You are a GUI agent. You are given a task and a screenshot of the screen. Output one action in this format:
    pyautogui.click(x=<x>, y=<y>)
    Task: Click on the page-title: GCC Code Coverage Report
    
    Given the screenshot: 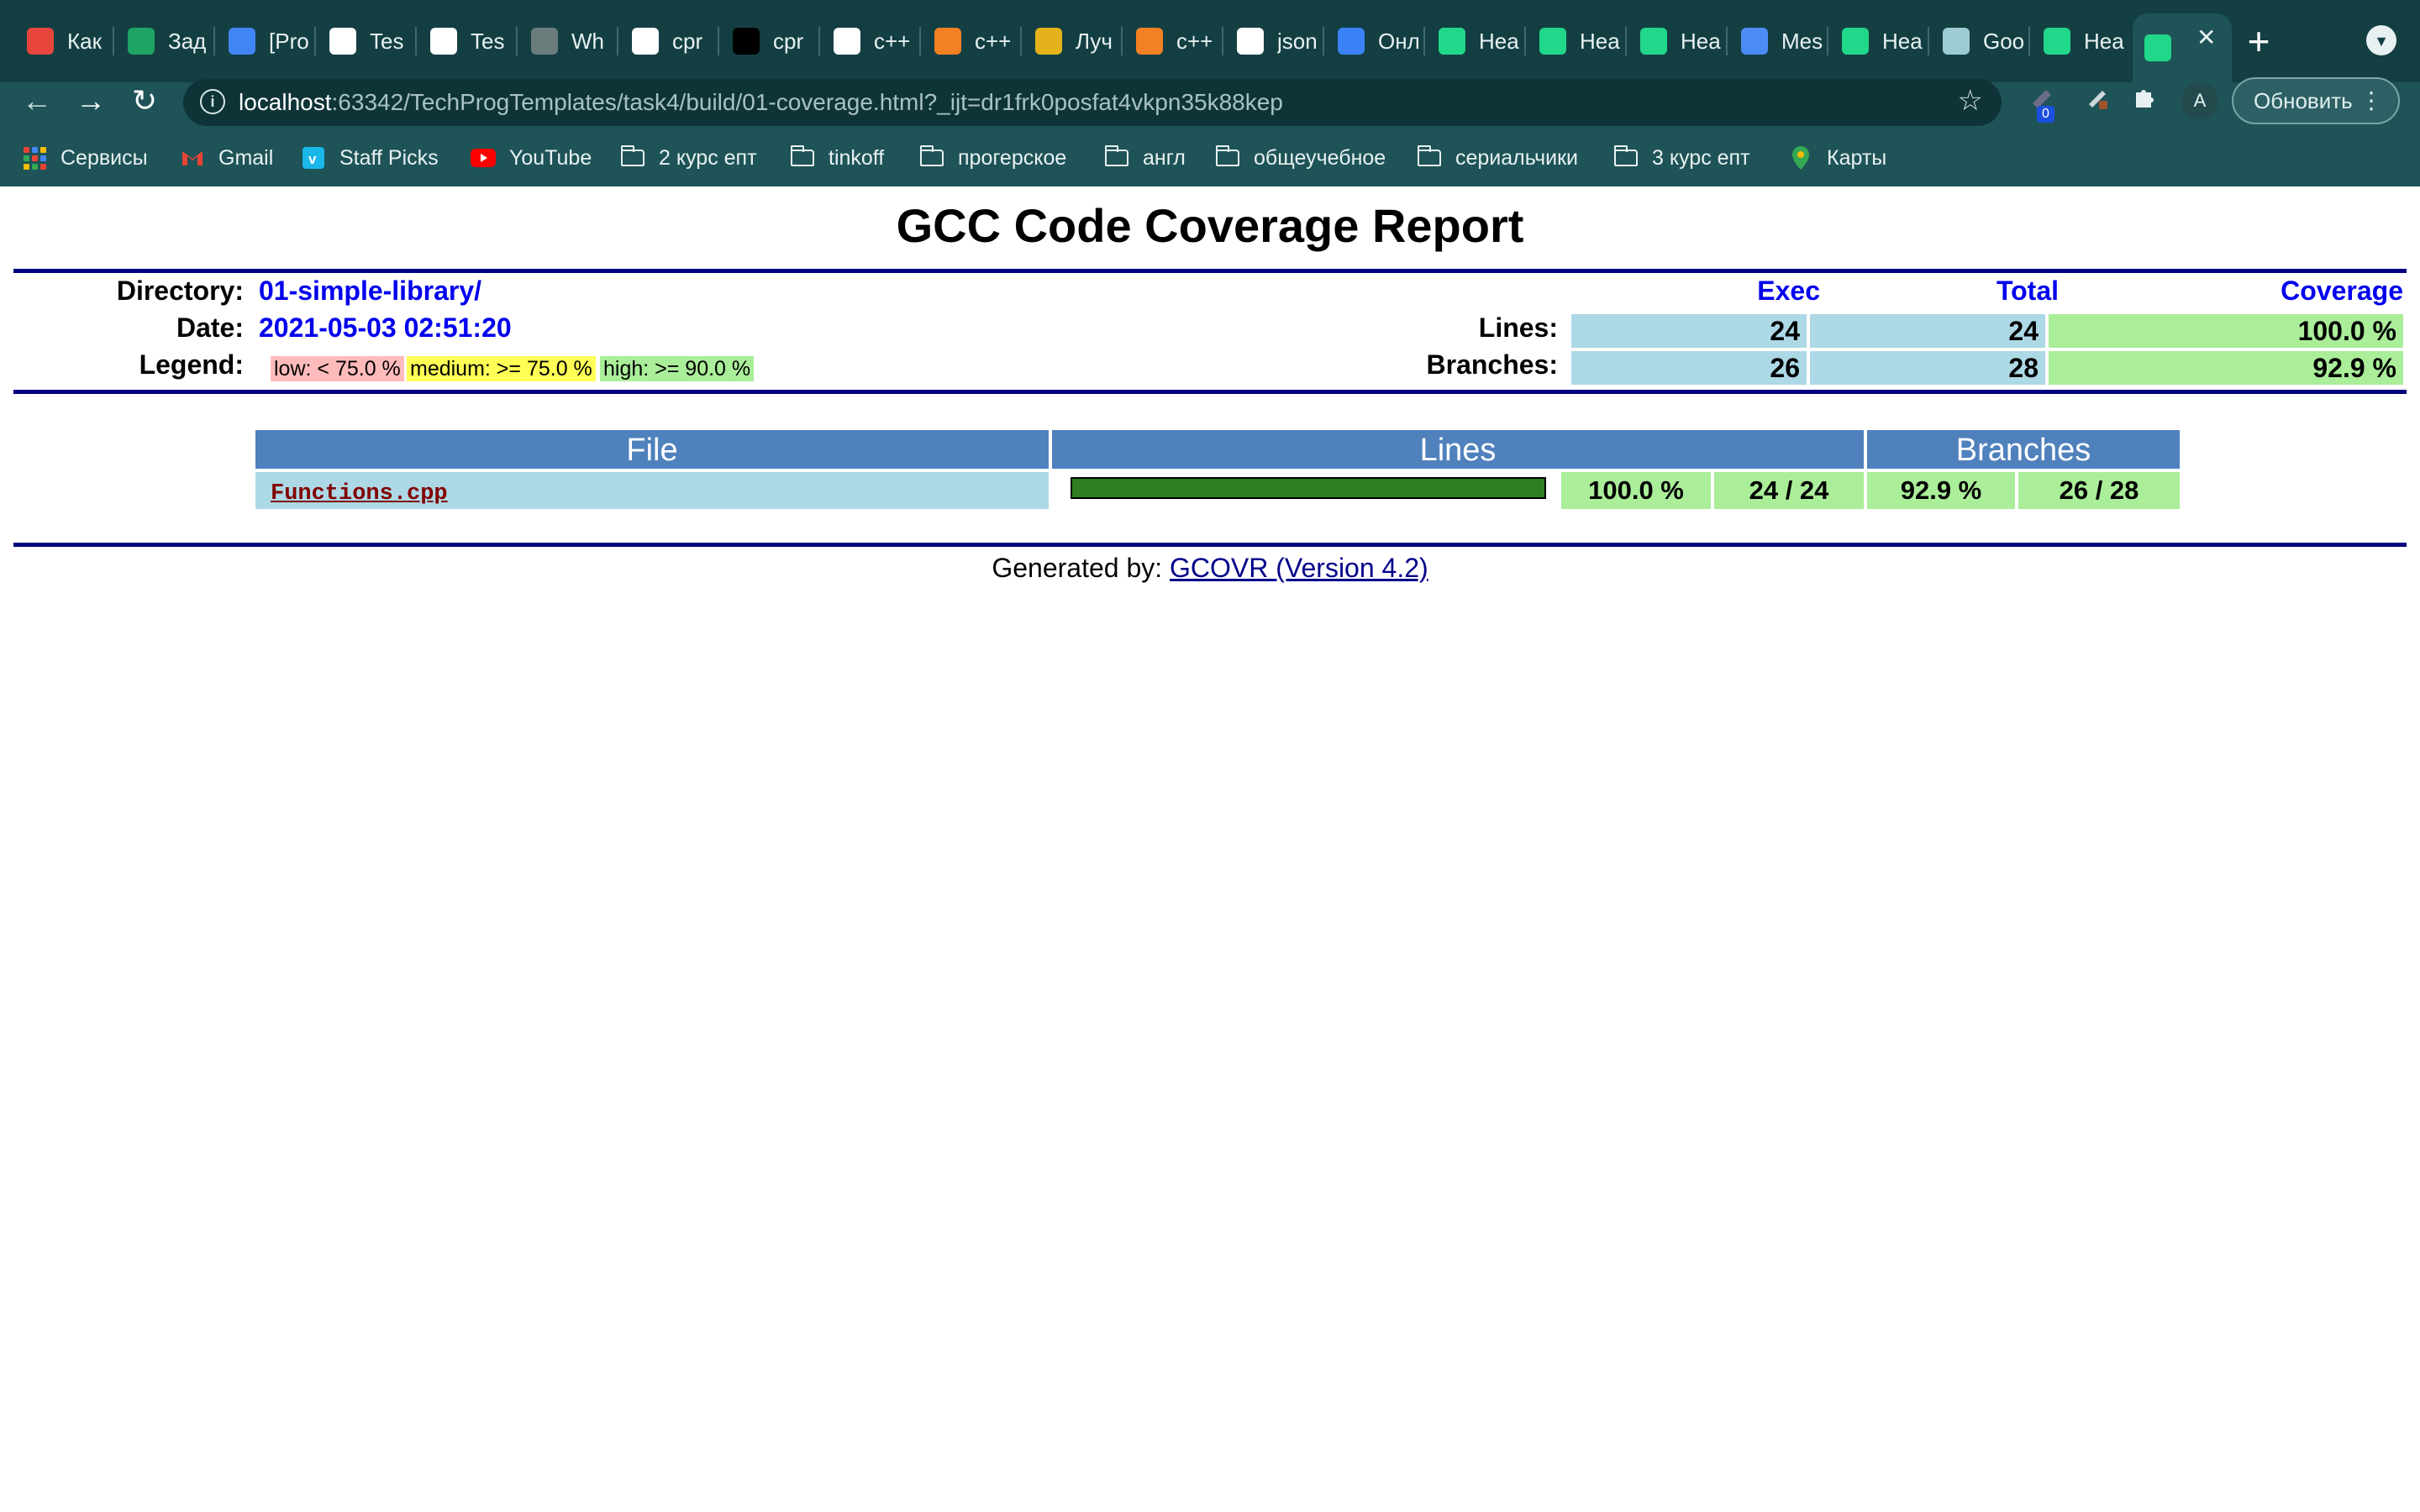 What is the action you would take?
    pyautogui.click(x=1210, y=225)
    